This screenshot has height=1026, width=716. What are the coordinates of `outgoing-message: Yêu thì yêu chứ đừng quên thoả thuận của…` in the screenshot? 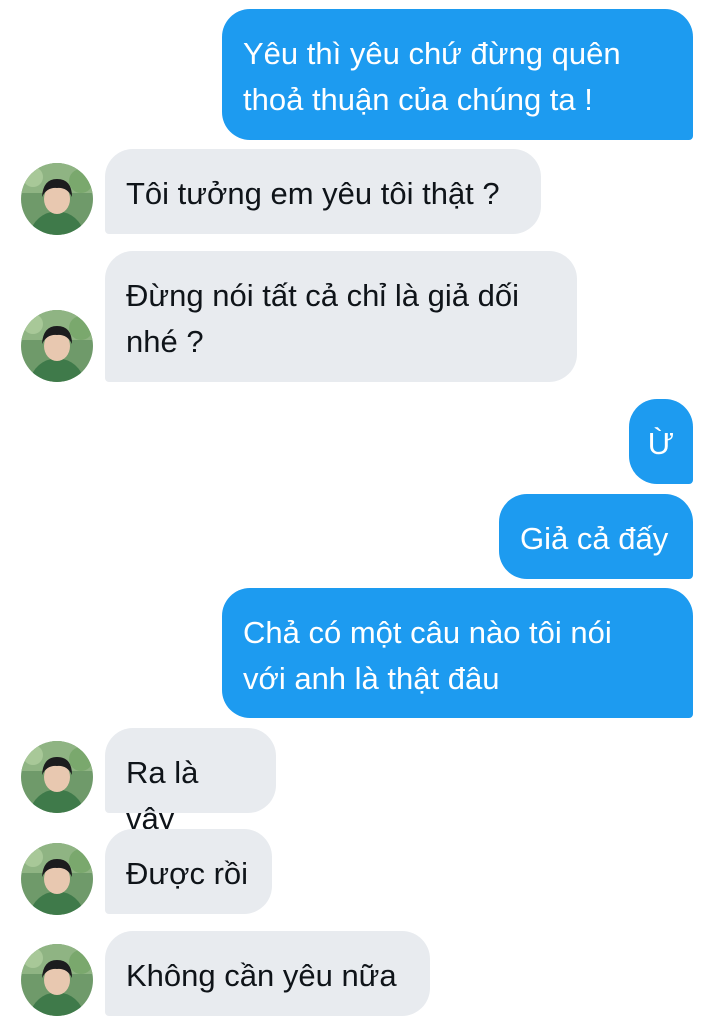 It's located at (457, 74).